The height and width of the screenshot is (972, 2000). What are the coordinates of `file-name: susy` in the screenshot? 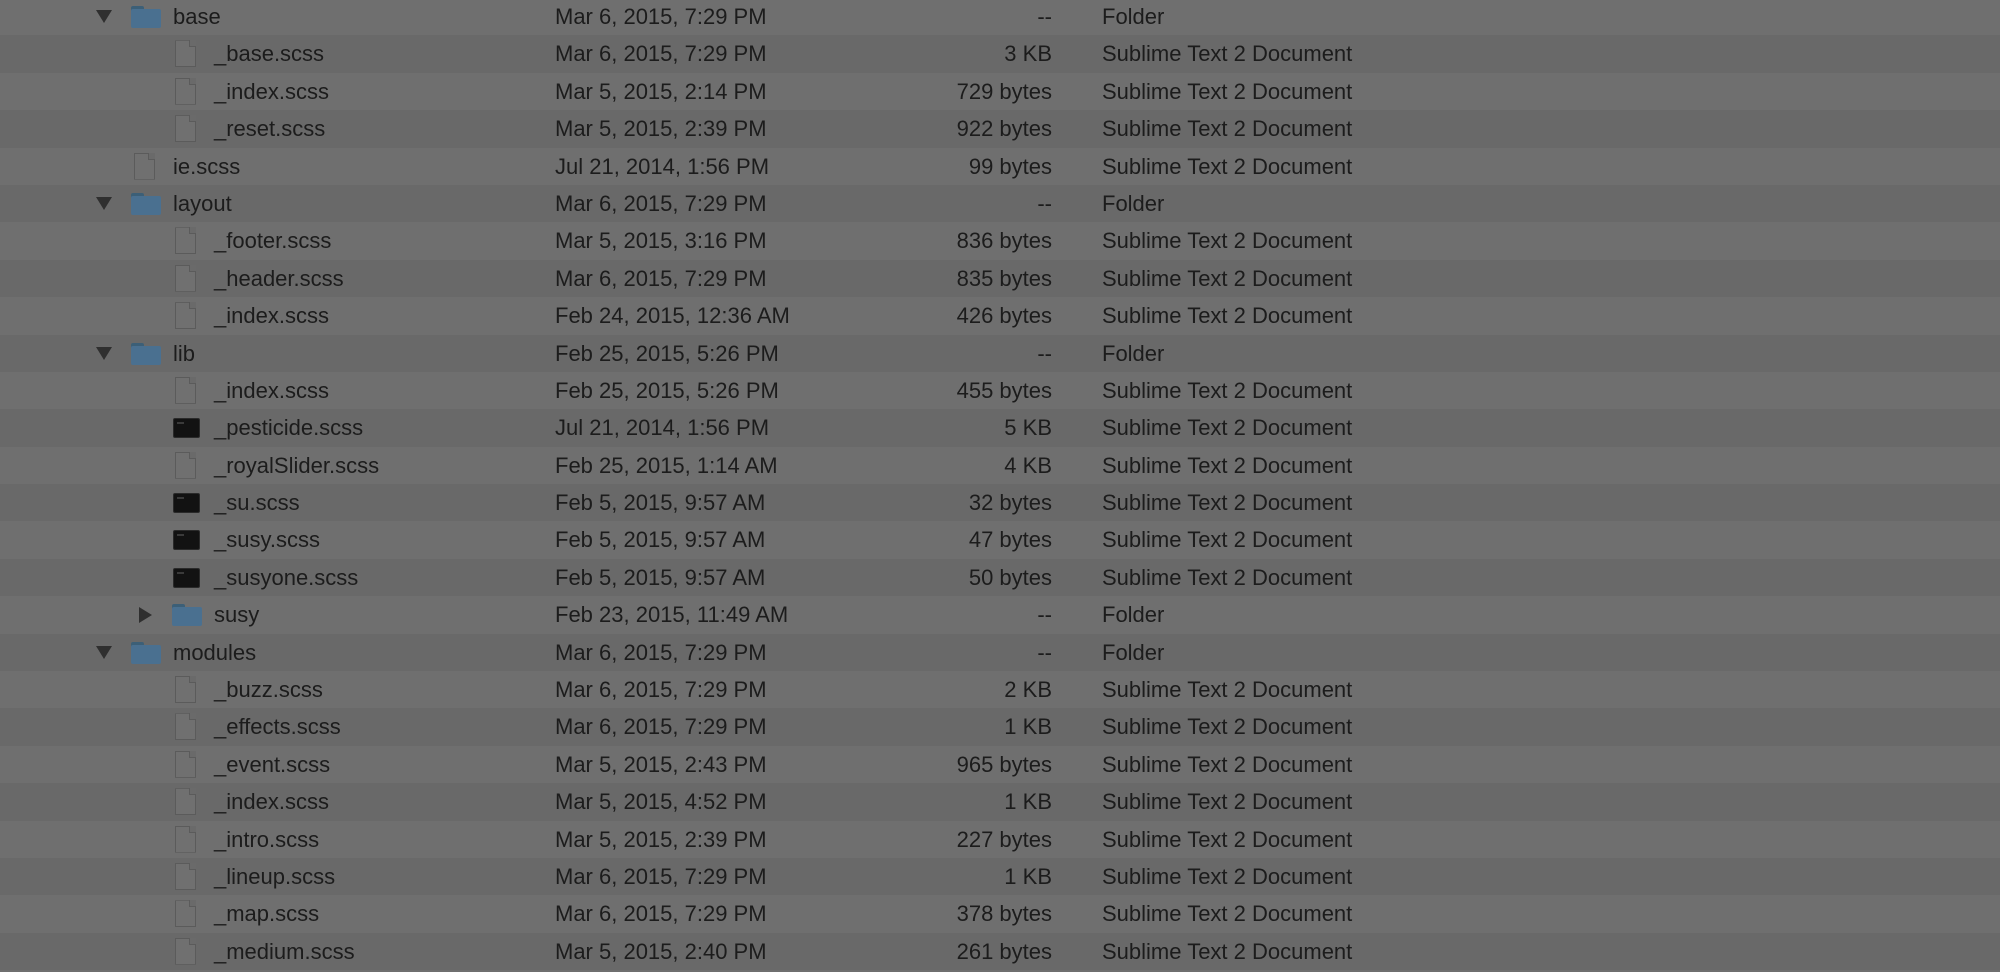 It's located at (237, 615).